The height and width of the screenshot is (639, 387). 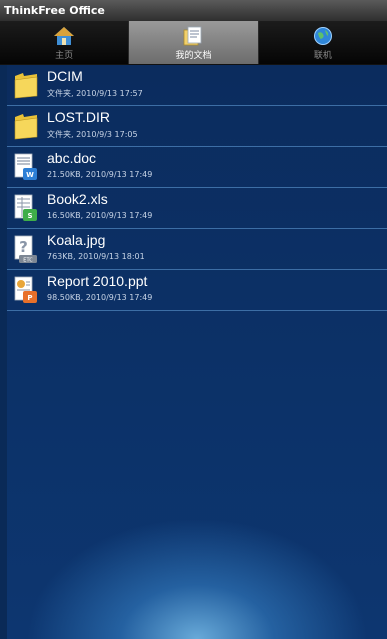 What do you see at coordinates (197, 208) in the screenshot?
I see `file-row-book2-xls: S Book2.xls 16.50KB, 2010/9/13 17:49` at bounding box center [197, 208].